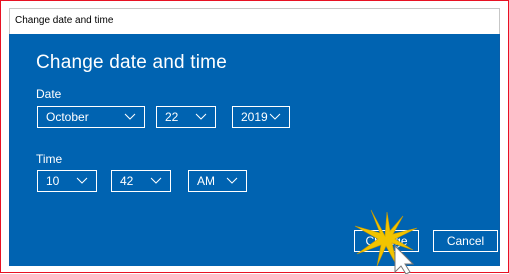  What do you see at coordinates (254, 21) in the screenshot?
I see `window-titlebar: Change date and time` at bounding box center [254, 21].